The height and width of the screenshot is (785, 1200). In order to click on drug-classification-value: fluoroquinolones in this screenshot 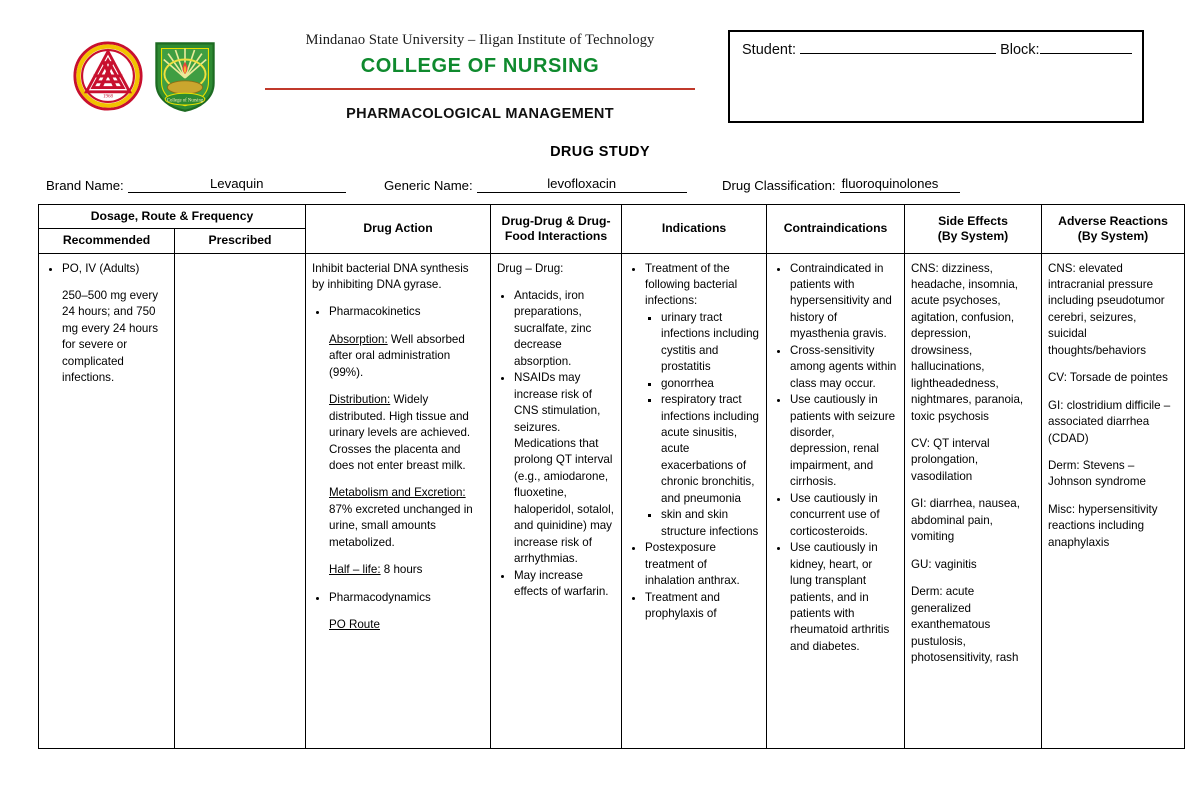, I will do `click(899, 184)`.